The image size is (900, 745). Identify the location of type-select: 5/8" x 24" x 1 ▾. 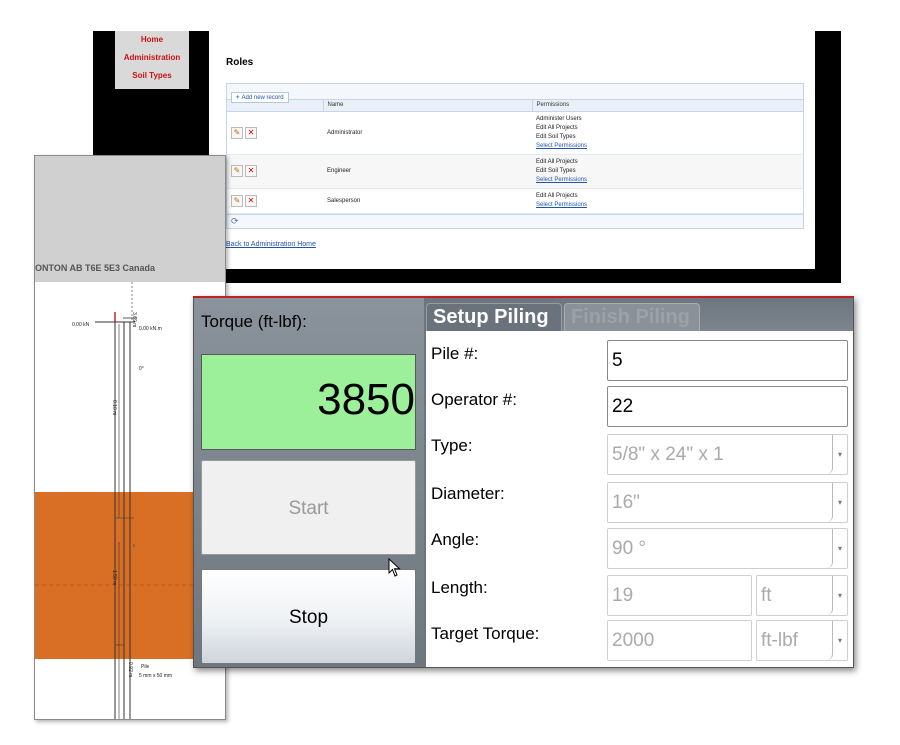
(727, 454).